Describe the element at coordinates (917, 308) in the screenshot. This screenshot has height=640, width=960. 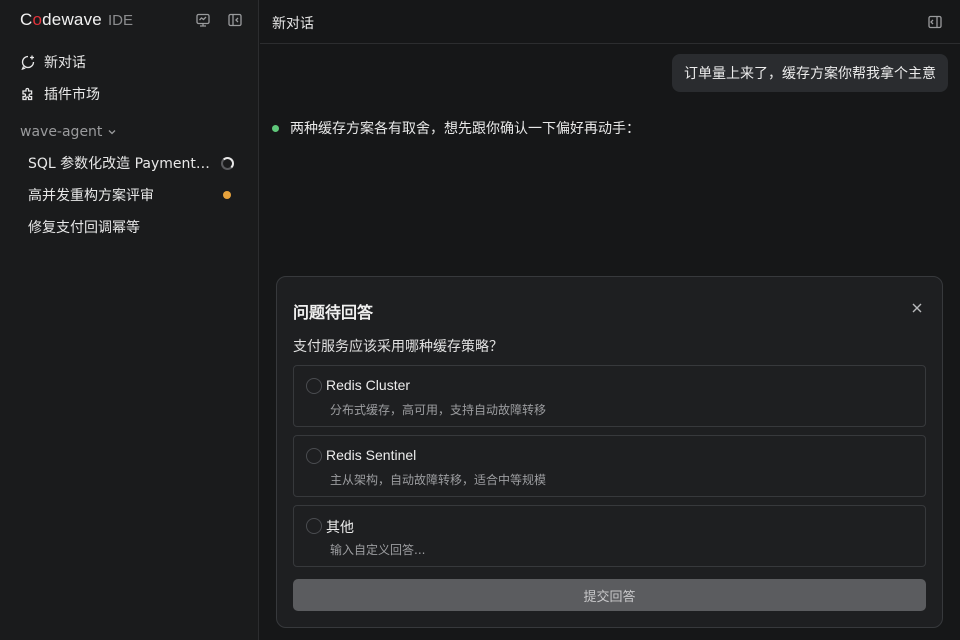
I see `close-icon` at that location.